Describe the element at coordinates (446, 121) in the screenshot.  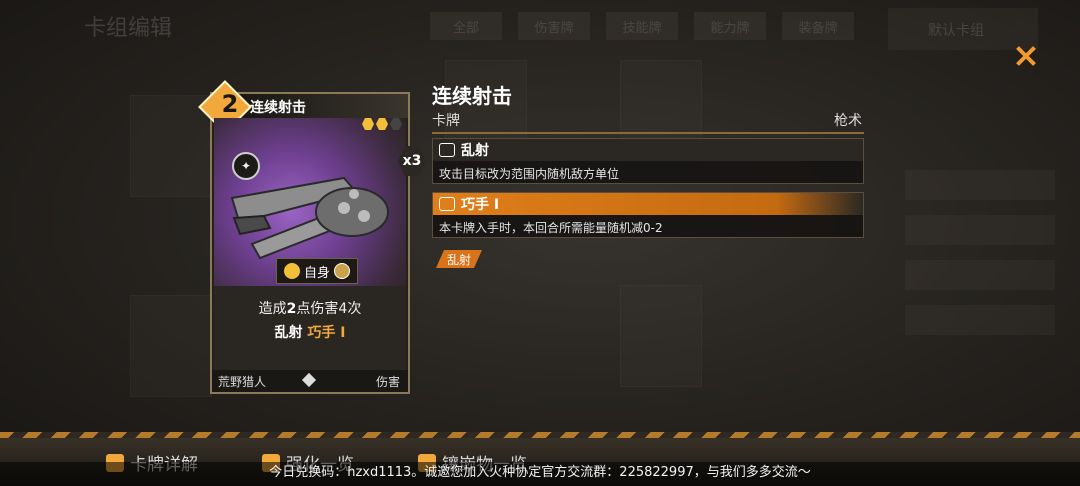
I see `detail-type: 卡牌` at that location.